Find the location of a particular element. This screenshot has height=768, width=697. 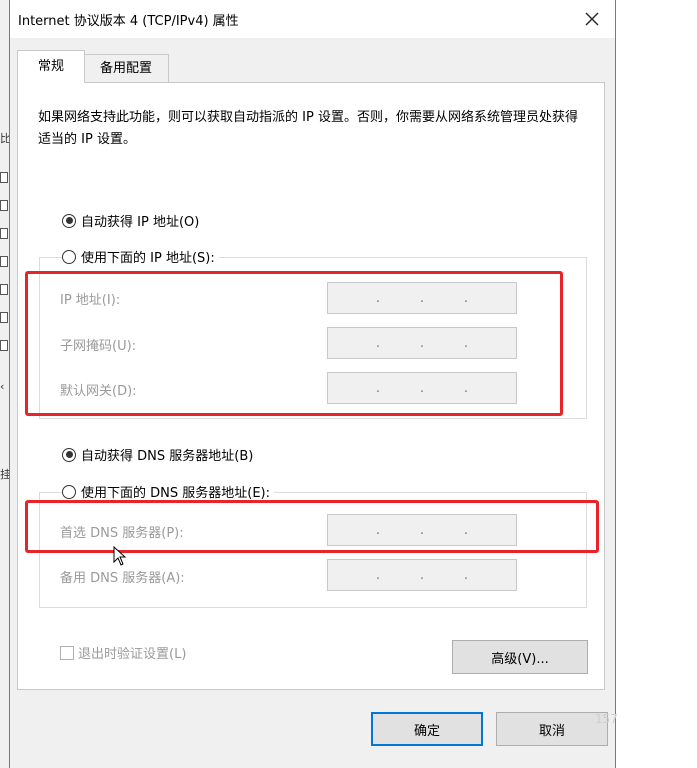

radio-manual-ip-label: 使用下面的 IP 地址(S): is located at coordinates (148, 258).